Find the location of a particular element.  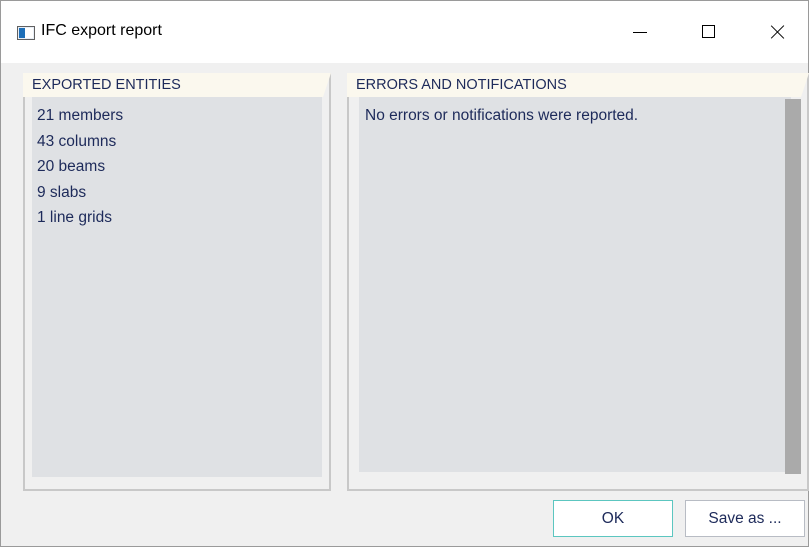

window-title: IFC export report is located at coordinates (101, 30).